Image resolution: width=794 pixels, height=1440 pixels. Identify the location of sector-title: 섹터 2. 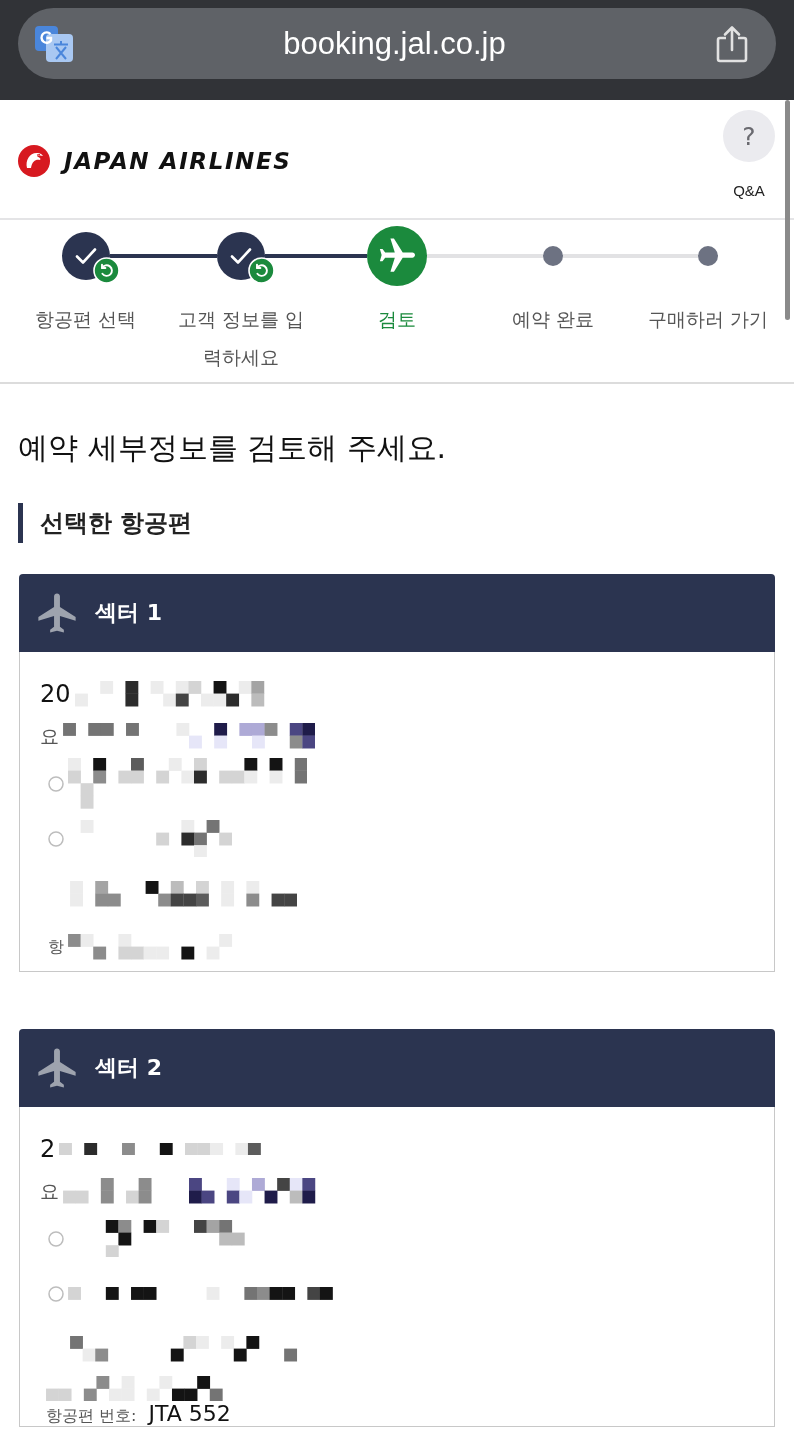
(128, 1068).